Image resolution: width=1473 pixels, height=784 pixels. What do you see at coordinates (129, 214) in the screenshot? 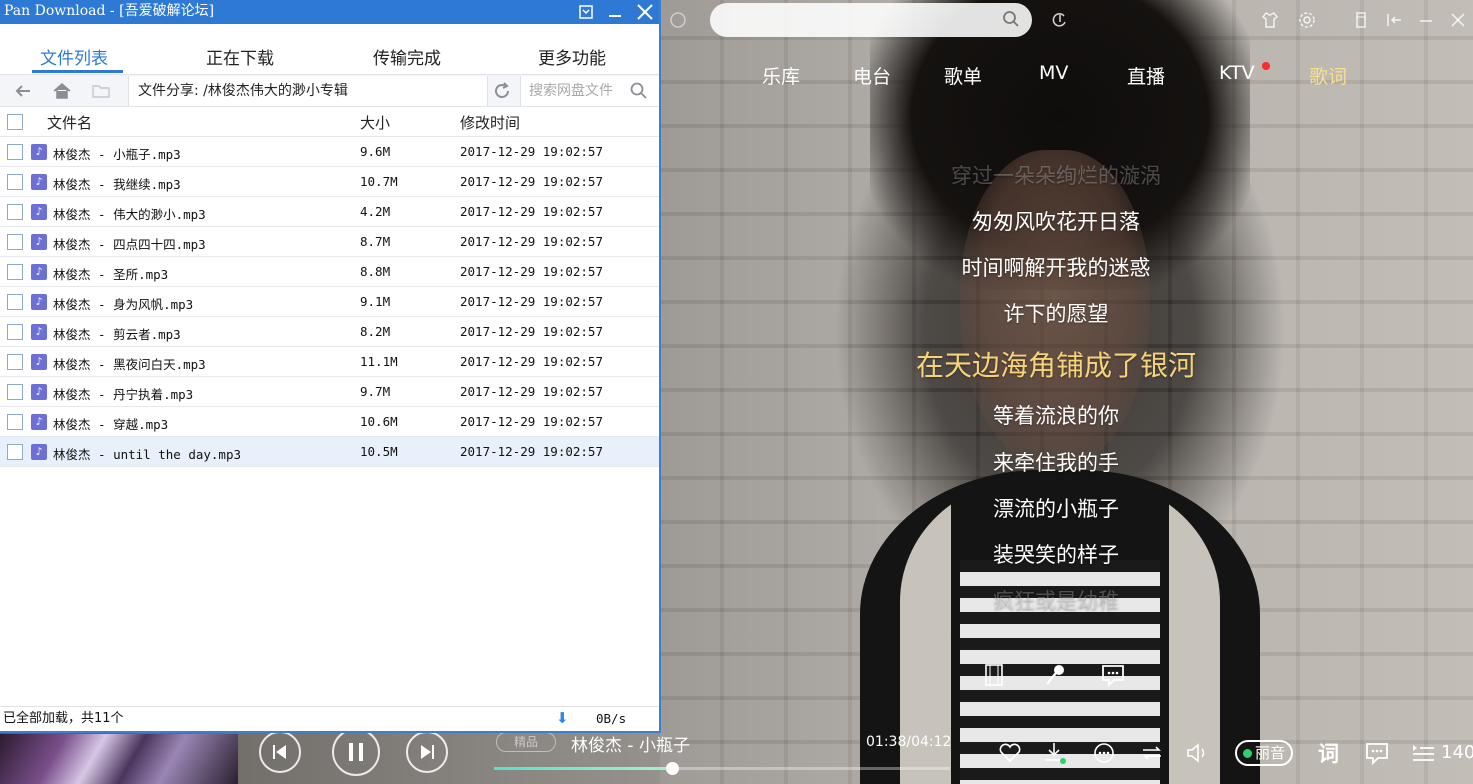
I see `file-name: 林俊杰 - 伟大的渺小.mp3` at bounding box center [129, 214].